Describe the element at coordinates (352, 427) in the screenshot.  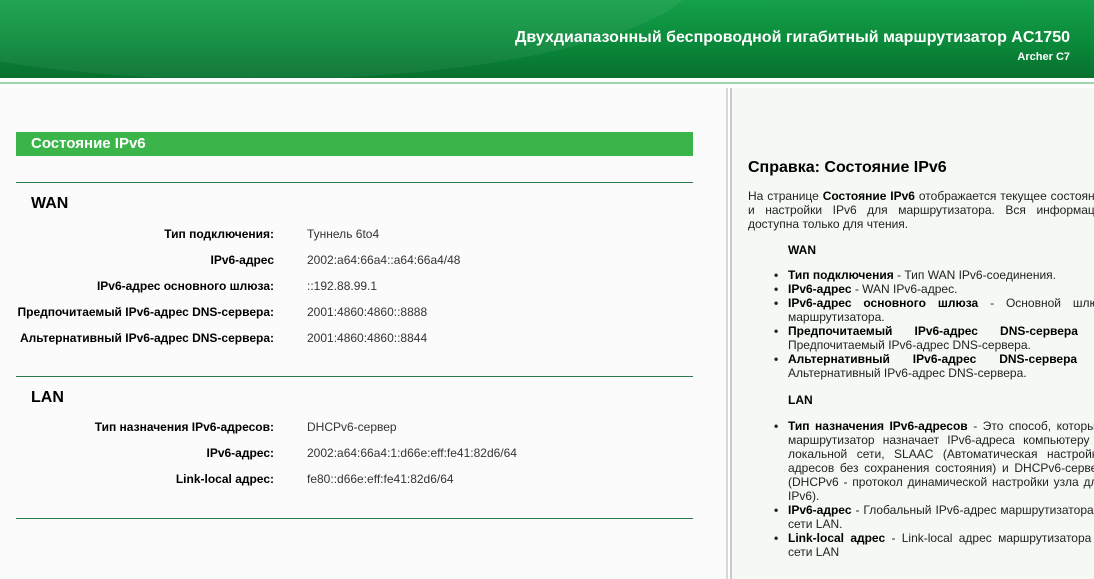
I see `lan-assign-type-value: DHCPv6-сервер` at that location.